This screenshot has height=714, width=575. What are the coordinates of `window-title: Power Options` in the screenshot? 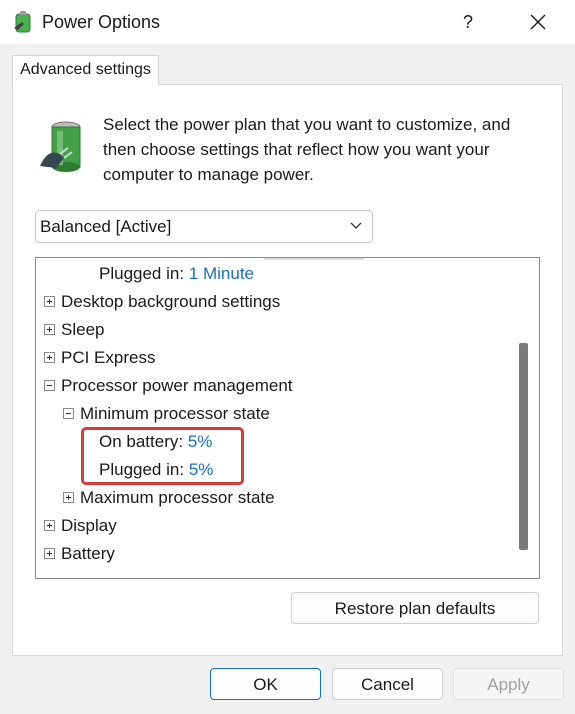 It's located at (101, 22).